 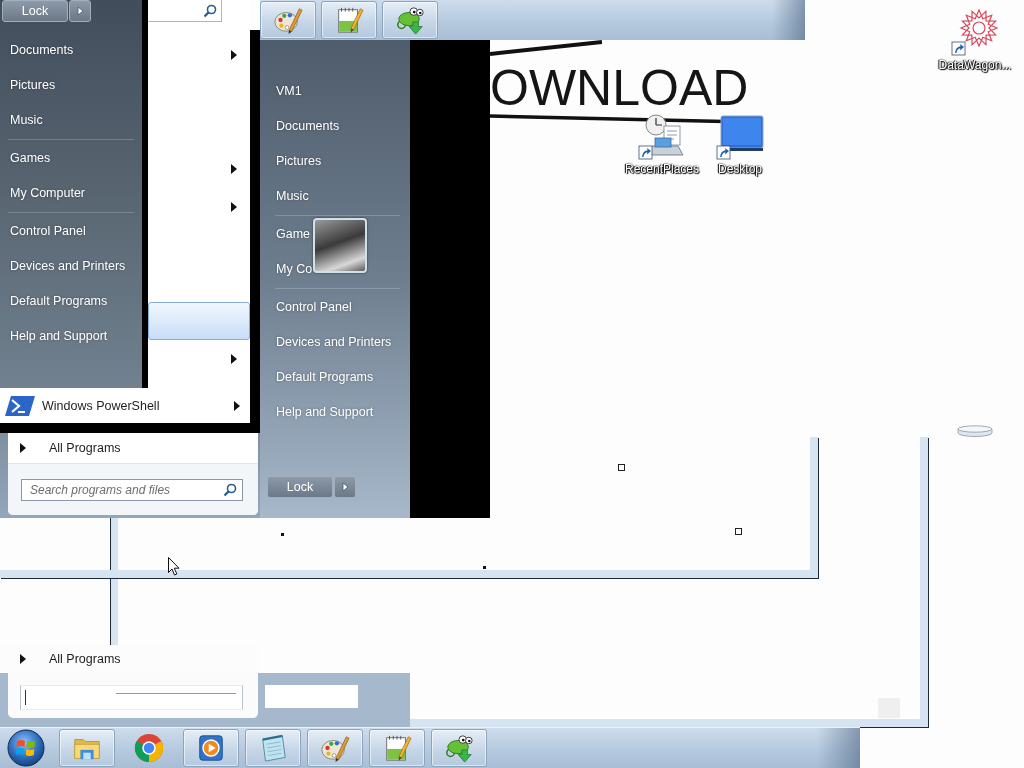 I want to click on text-cursor-icon, so click(x=25, y=697).